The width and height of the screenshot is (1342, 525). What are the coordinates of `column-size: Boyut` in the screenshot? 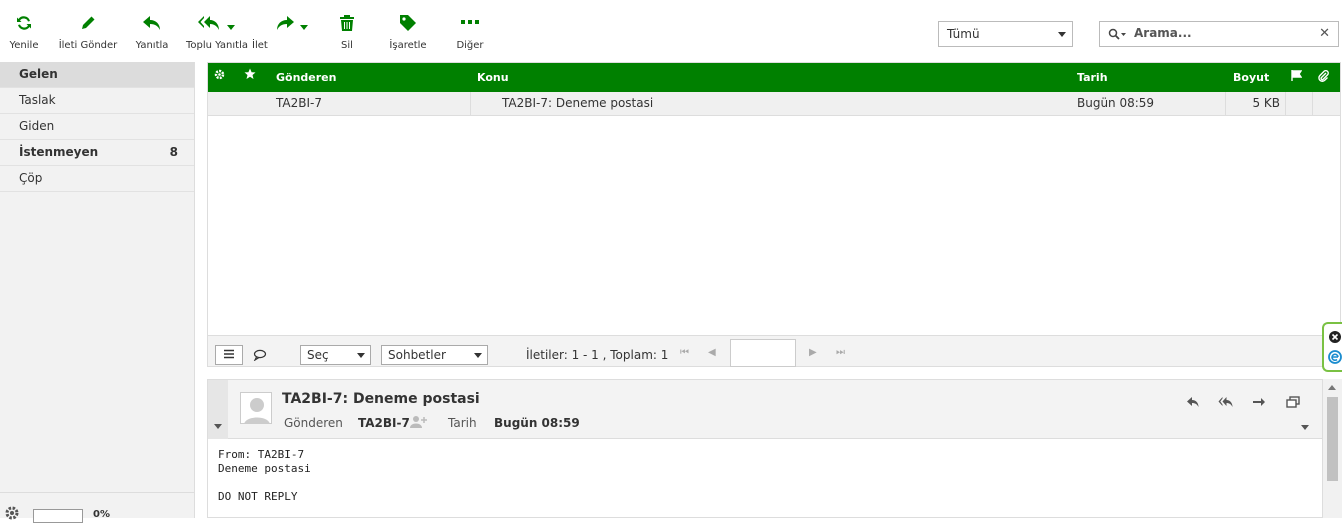 It's located at (1251, 77).